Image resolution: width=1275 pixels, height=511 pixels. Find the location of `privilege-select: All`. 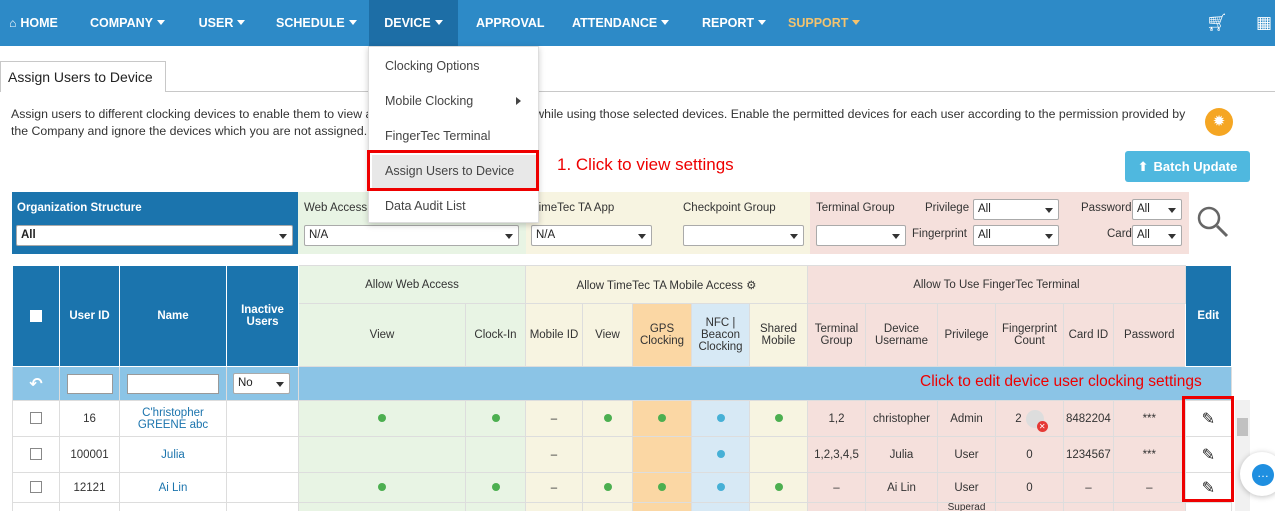

privilege-select: All is located at coordinates (1016, 209).